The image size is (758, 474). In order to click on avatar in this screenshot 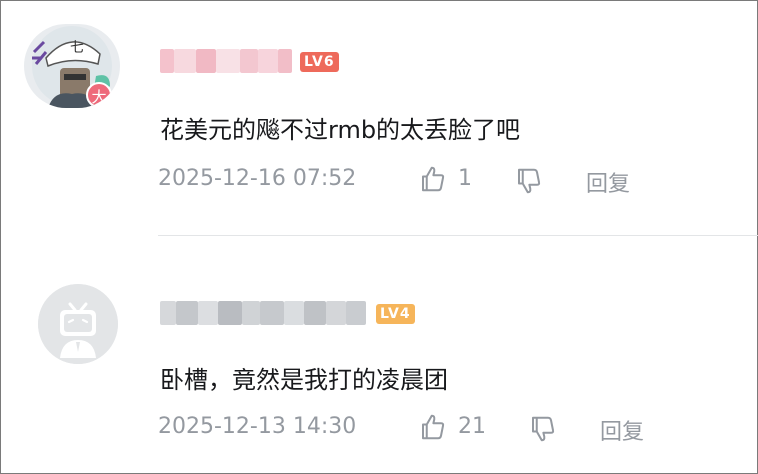, I will do `click(78, 324)`.